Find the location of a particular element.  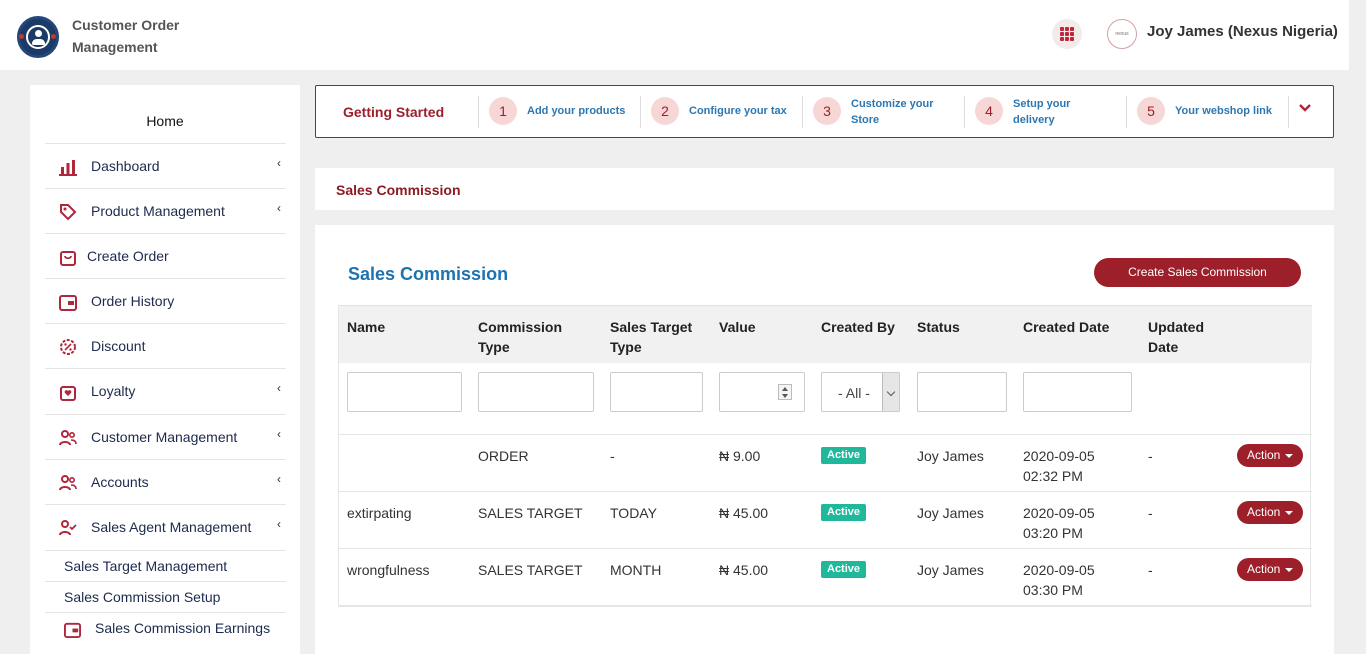

cell-value: ₦ 9.00 is located at coordinates (740, 456).